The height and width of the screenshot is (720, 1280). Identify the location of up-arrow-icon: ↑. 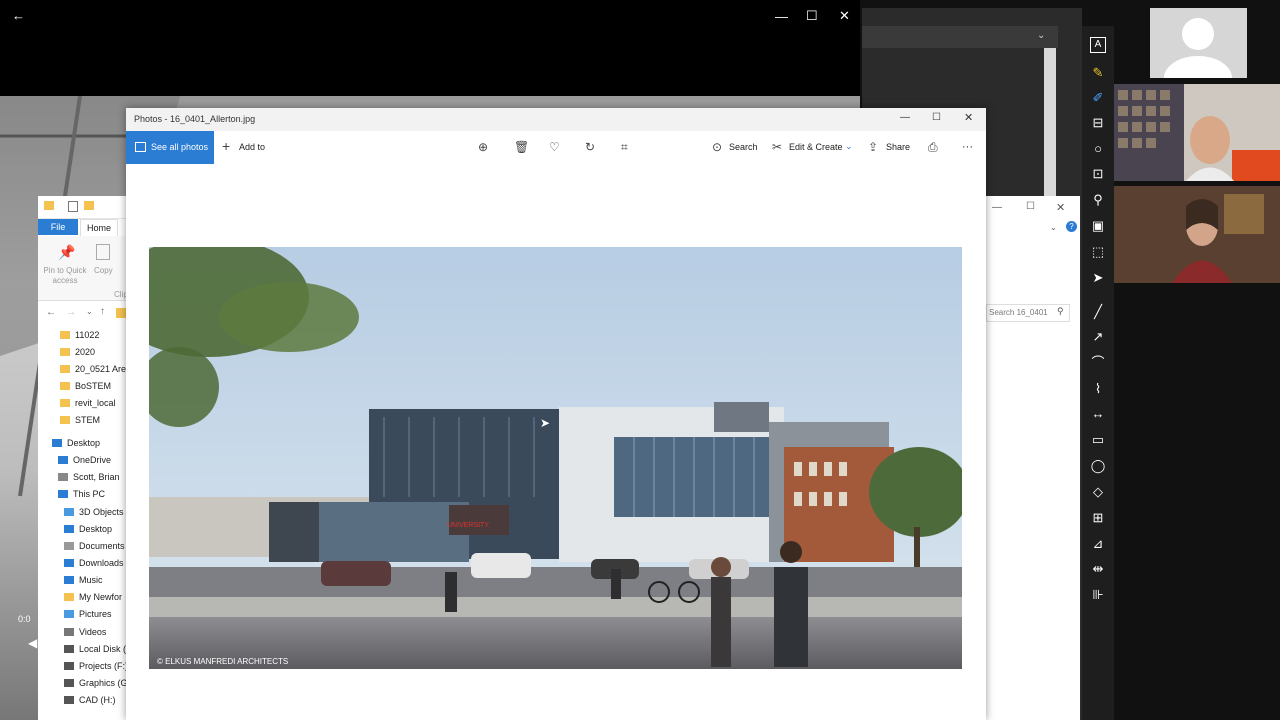
(102, 311).